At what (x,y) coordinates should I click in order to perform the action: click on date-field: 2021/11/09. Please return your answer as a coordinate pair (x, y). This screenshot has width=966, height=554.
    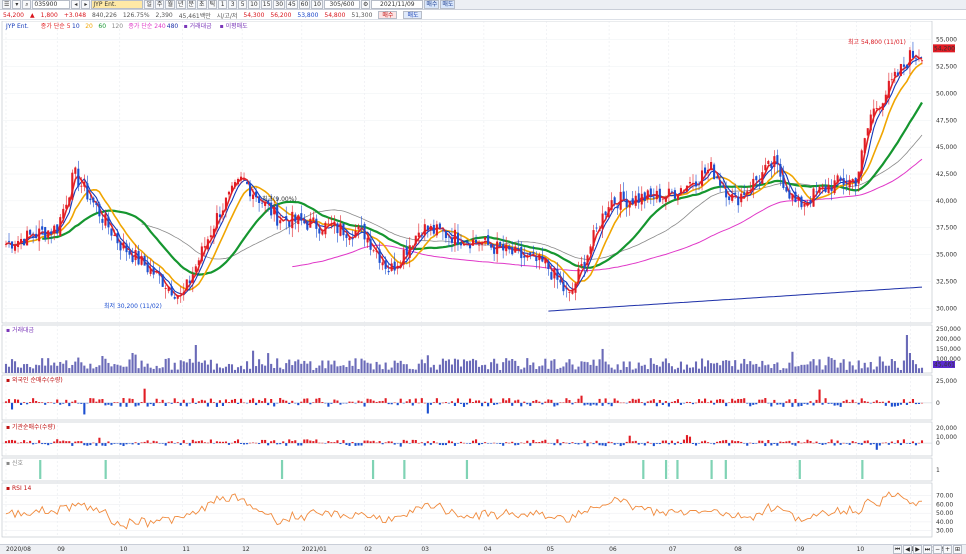
    Looking at the image, I should click on (397, 4).